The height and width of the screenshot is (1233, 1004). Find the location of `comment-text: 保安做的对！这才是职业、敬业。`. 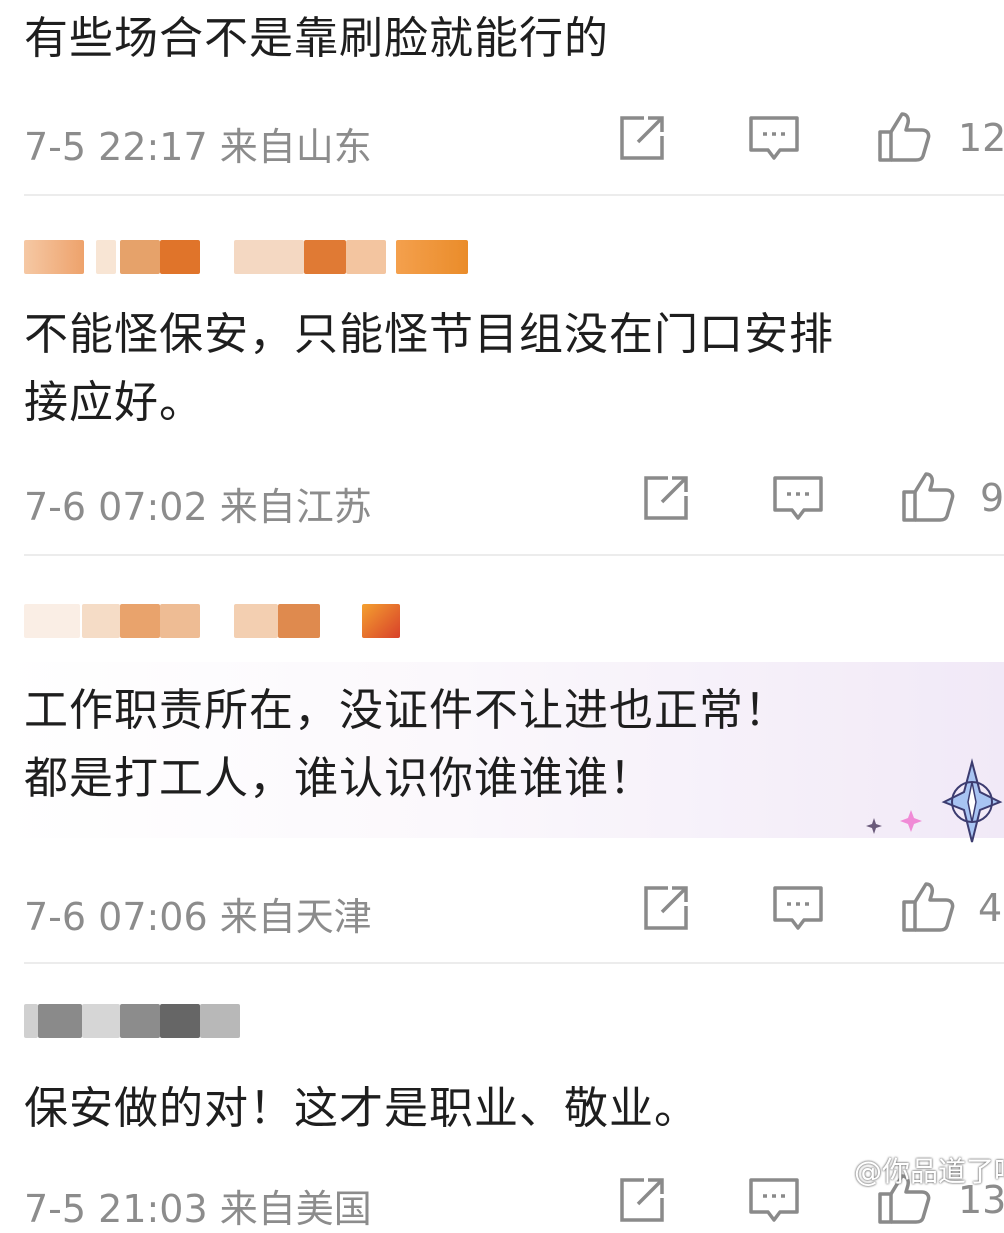

comment-text: 保安做的对！这才是职业、敬业。 is located at coordinates (361, 1108).